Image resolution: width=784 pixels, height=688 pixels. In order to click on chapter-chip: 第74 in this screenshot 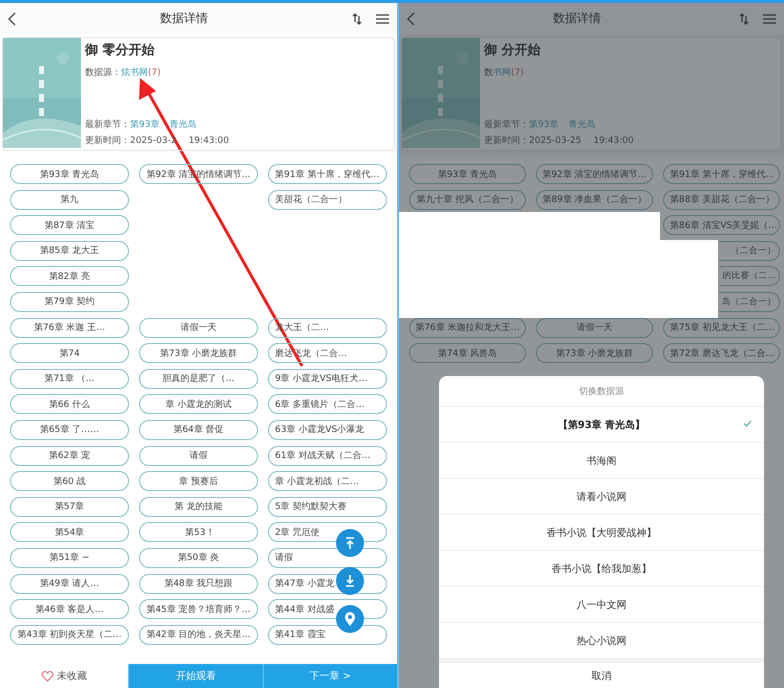, I will do `click(69, 353)`.